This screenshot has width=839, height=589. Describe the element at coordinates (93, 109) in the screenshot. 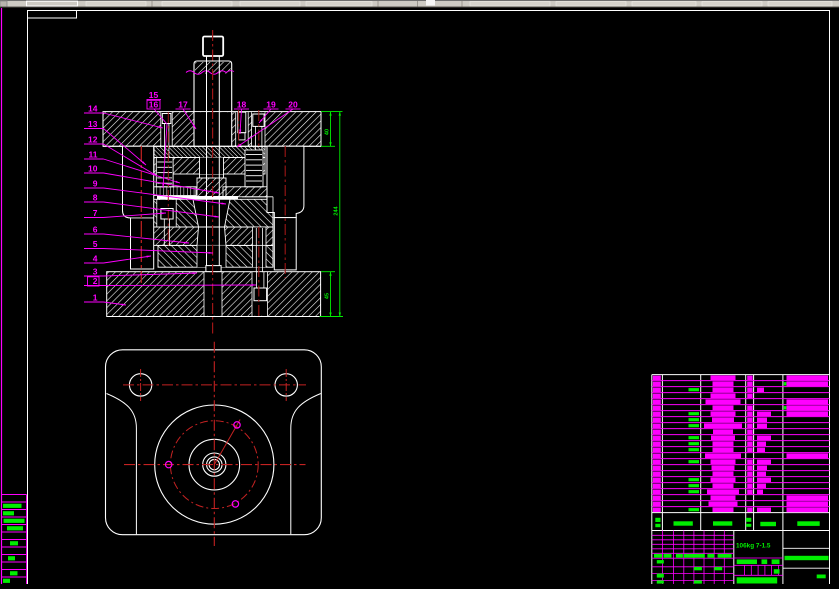

I see `svg-text: 14` at that location.